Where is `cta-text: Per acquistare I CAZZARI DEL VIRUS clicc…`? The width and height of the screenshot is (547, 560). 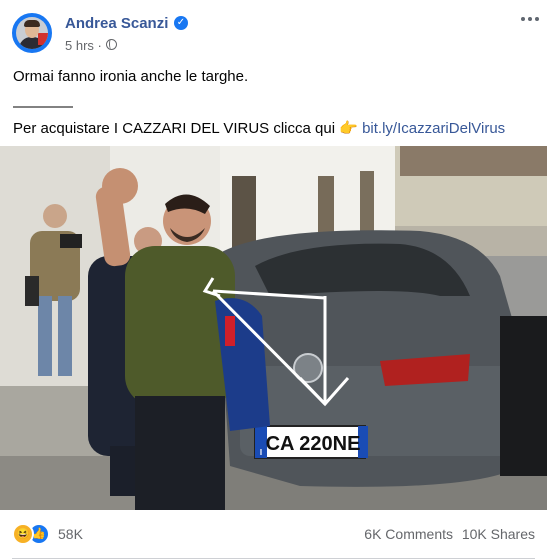 cta-text: Per acquistare I CAZZARI DEL VIRUS clicc… is located at coordinates (174, 128).